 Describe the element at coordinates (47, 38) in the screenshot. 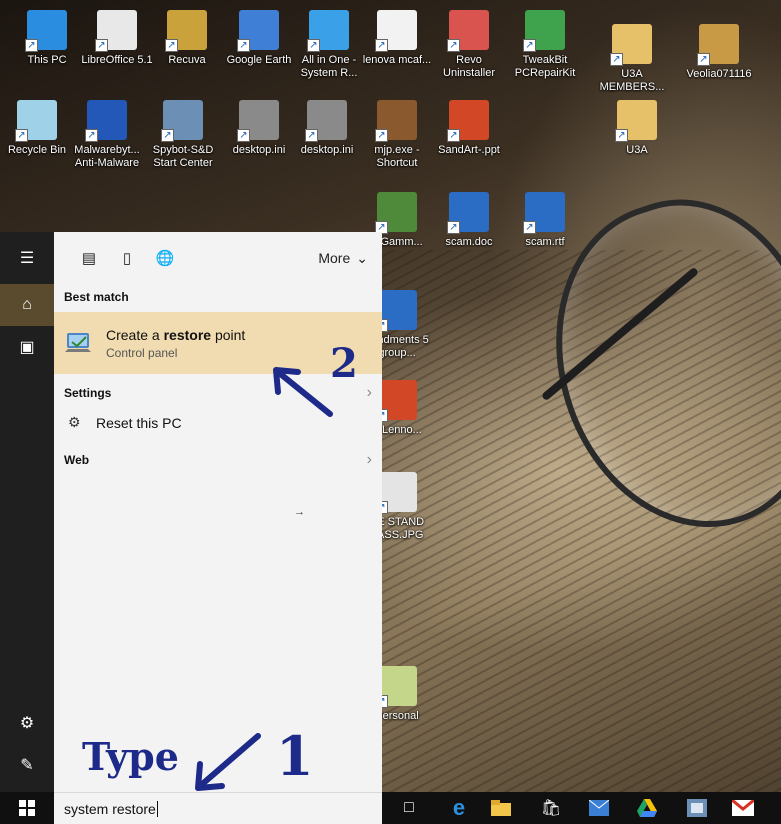

I see `desktop-icon: ↗ This PC` at that location.